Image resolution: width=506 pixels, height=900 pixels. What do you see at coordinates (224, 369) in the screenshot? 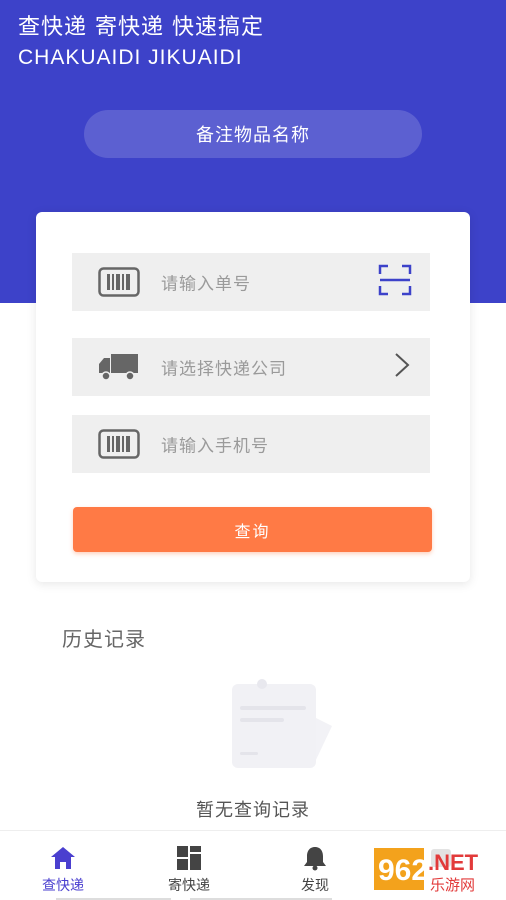
I see `courier-company-placeholder: 请选择快递公司` at bounding box center [224, 369].